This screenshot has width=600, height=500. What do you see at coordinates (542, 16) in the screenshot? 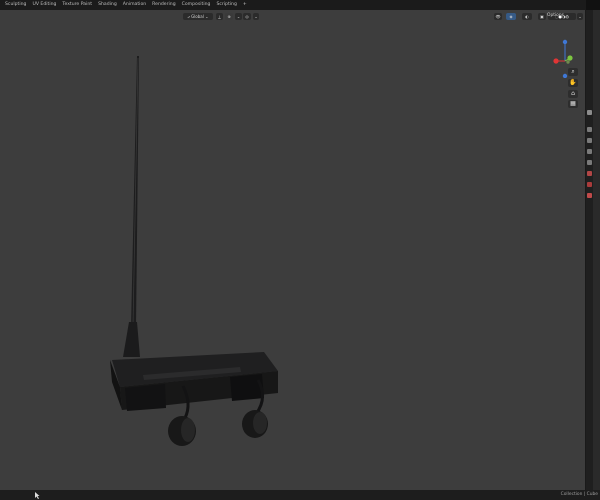
I see `xray-toggle: ▣` at bounding box center [542, 16].